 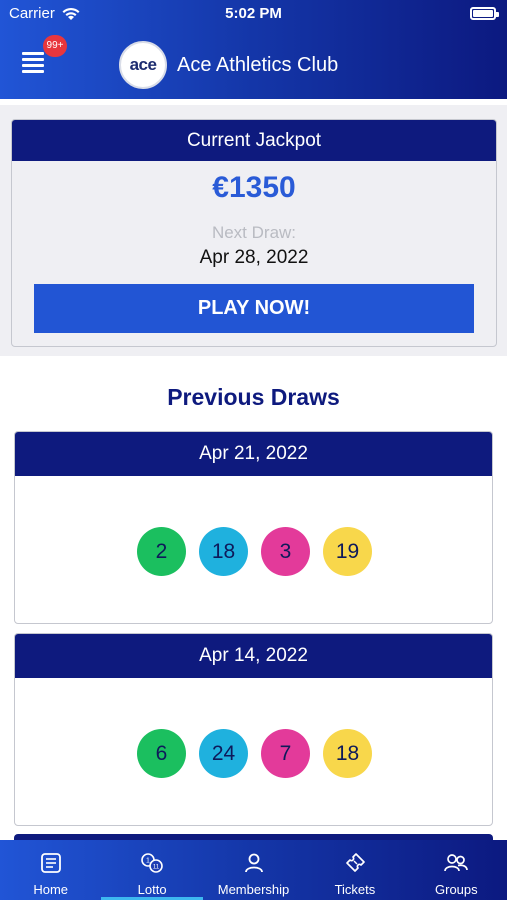 I want to click on club-logo: ace, so click(x=143, y=65).